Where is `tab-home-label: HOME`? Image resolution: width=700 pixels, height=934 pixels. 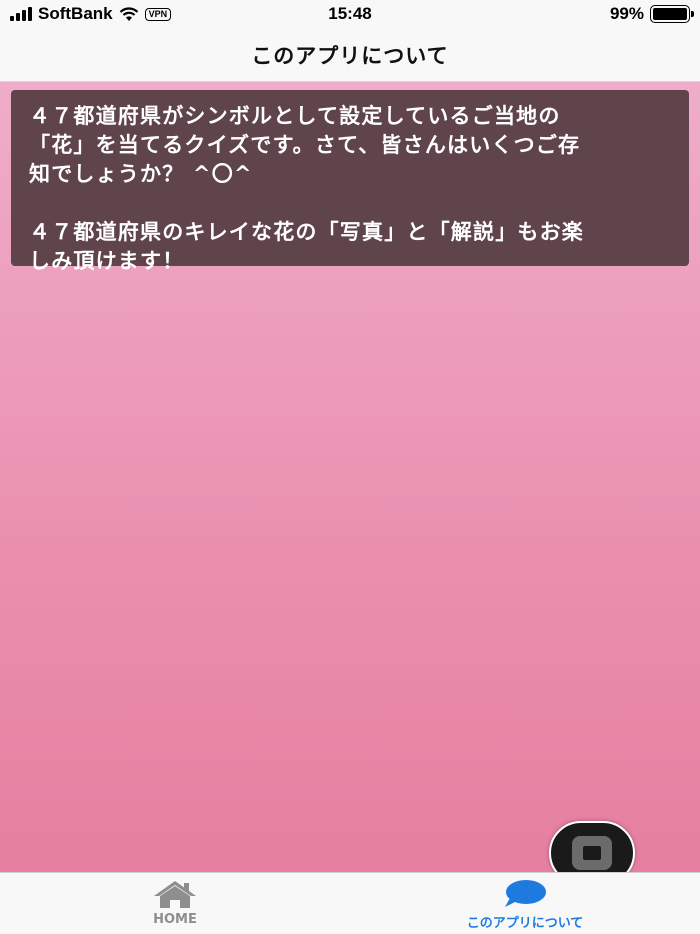 tab-home-label: HOME is located at coordinates (175, 919).